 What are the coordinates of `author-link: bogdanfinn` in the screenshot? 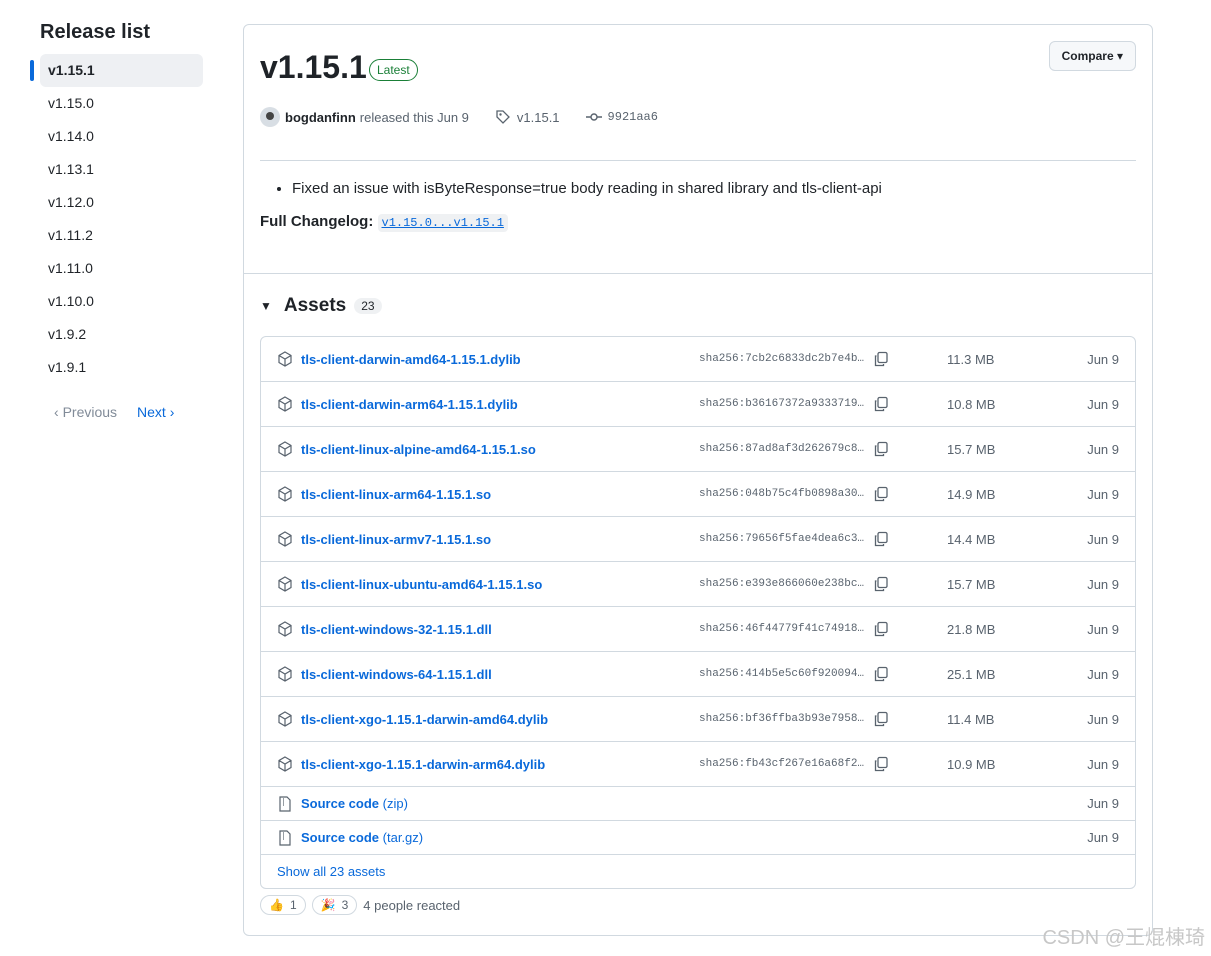 It's located at (320, 117).